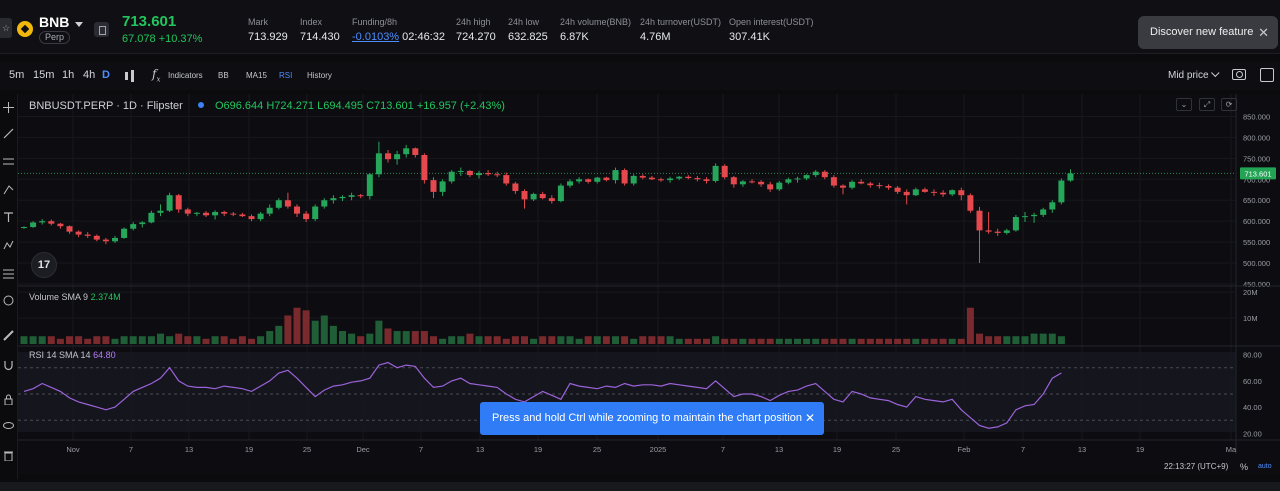 This screenshot has width=1280, height=491. Describe the element at coordinates (8, 399) in the screenshot. I see `lock-icon` at that location.